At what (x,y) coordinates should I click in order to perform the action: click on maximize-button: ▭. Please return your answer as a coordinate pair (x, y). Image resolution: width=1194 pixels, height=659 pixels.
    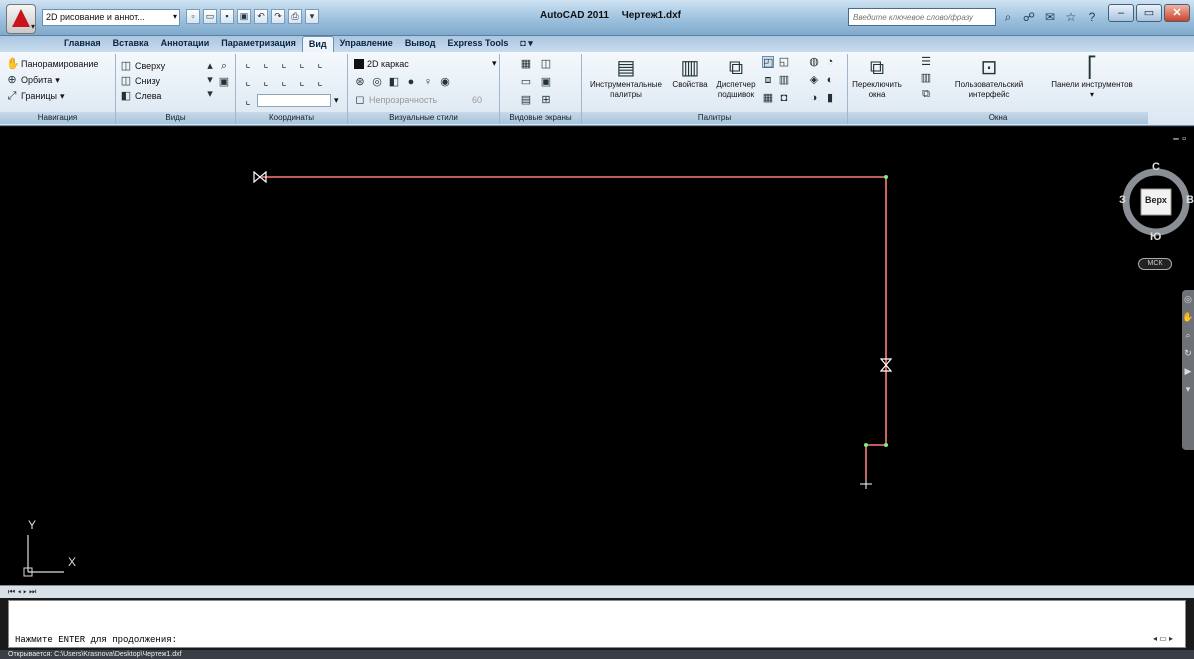
    Looking at the image, I should click on (1149, 13).